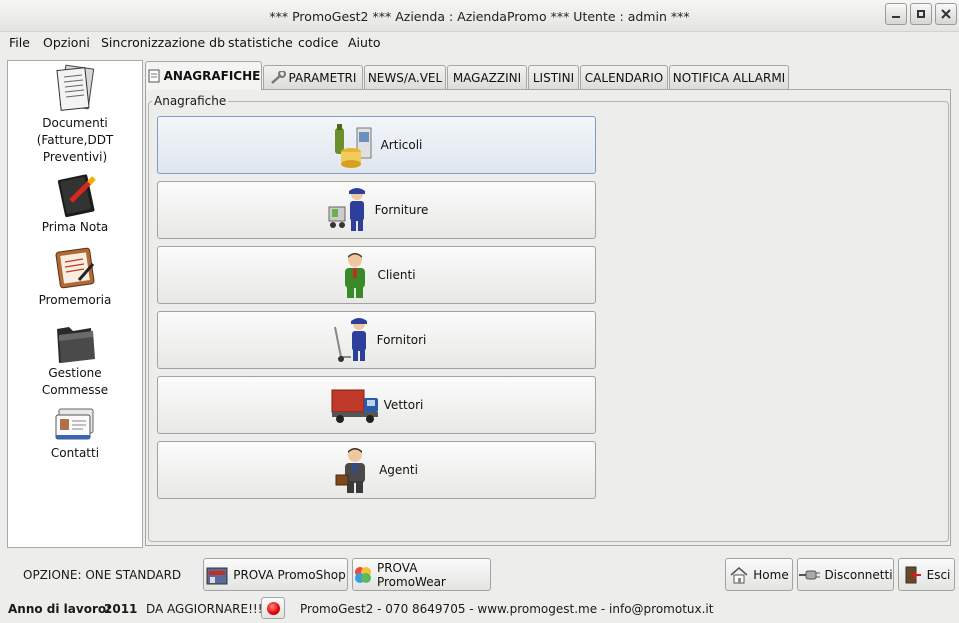  Describe the element at coordinates (289, 574) in the screenshot. I see `promoshop-label: PROVA PromoShop` at that location.